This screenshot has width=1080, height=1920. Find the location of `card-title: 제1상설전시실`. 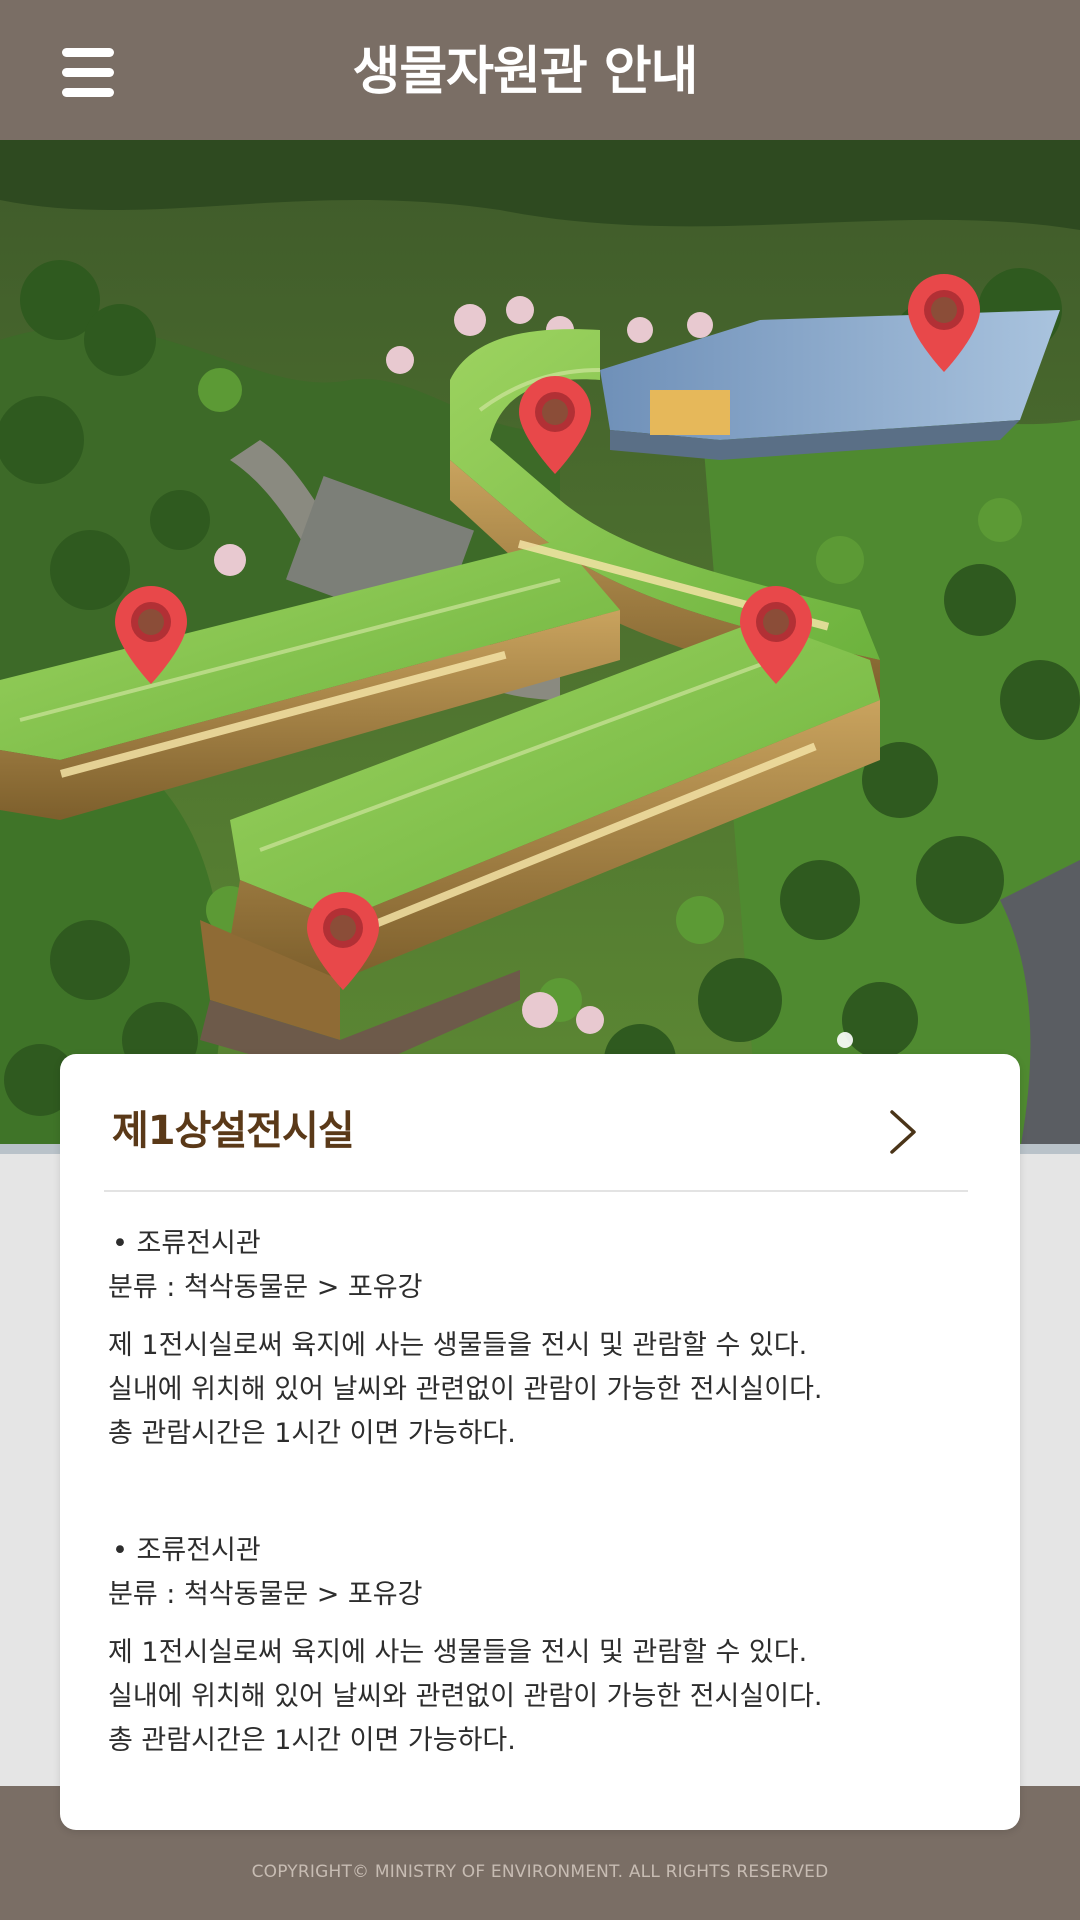

card-title: 제1상설전시실 is located at coordinates (233, 1127).